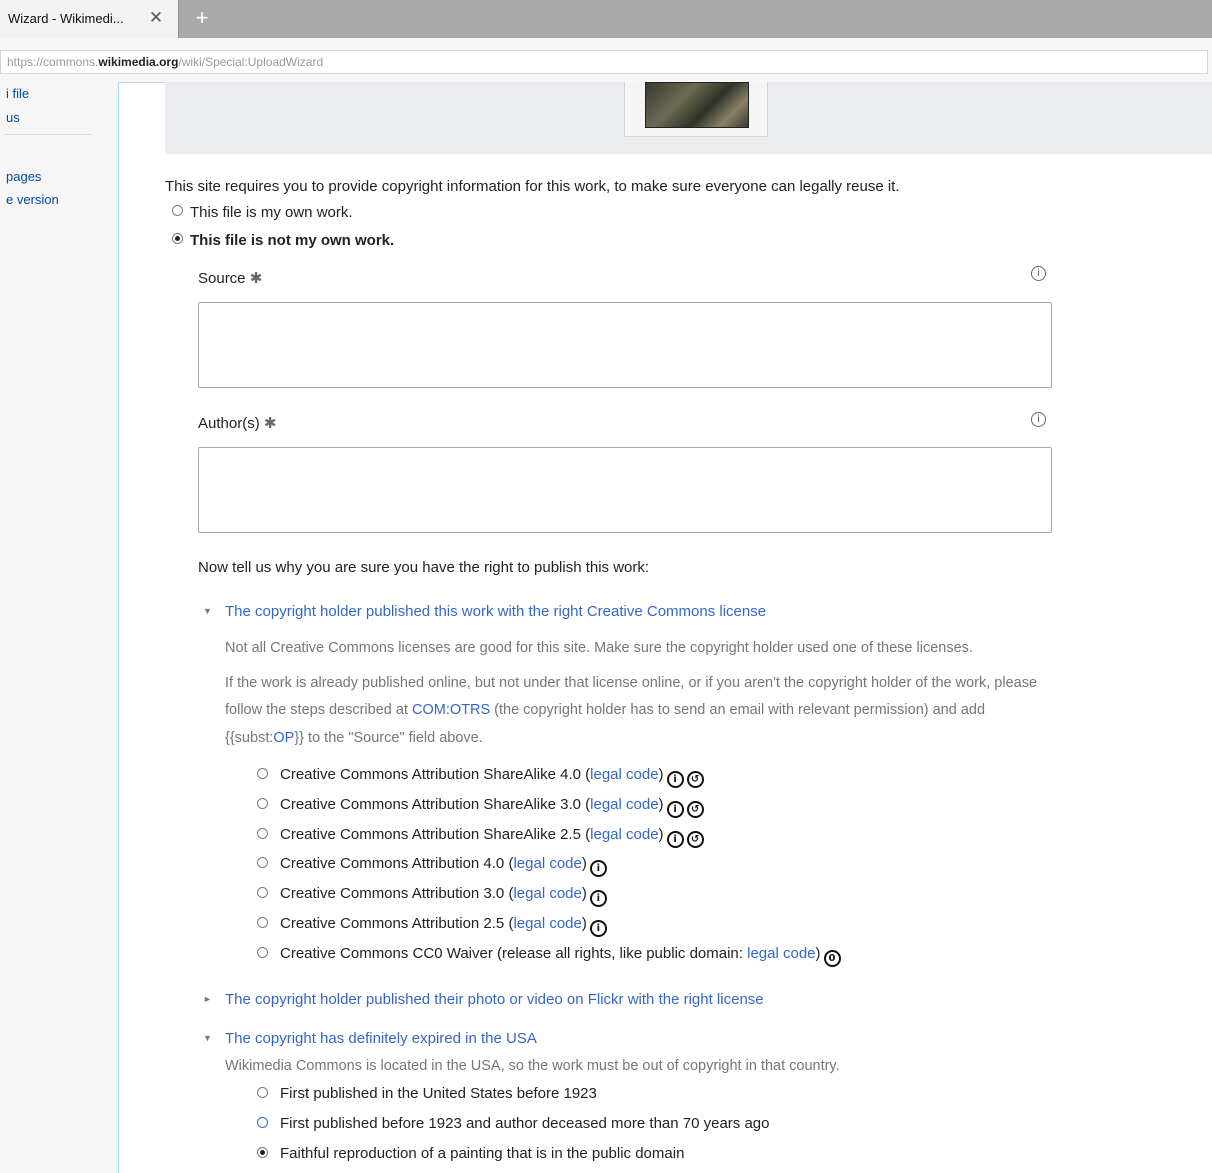  What do you see at coordinates (222, 278) in the screenshot?
I see `source-label-text: Source` at bounding box center [222, 278].